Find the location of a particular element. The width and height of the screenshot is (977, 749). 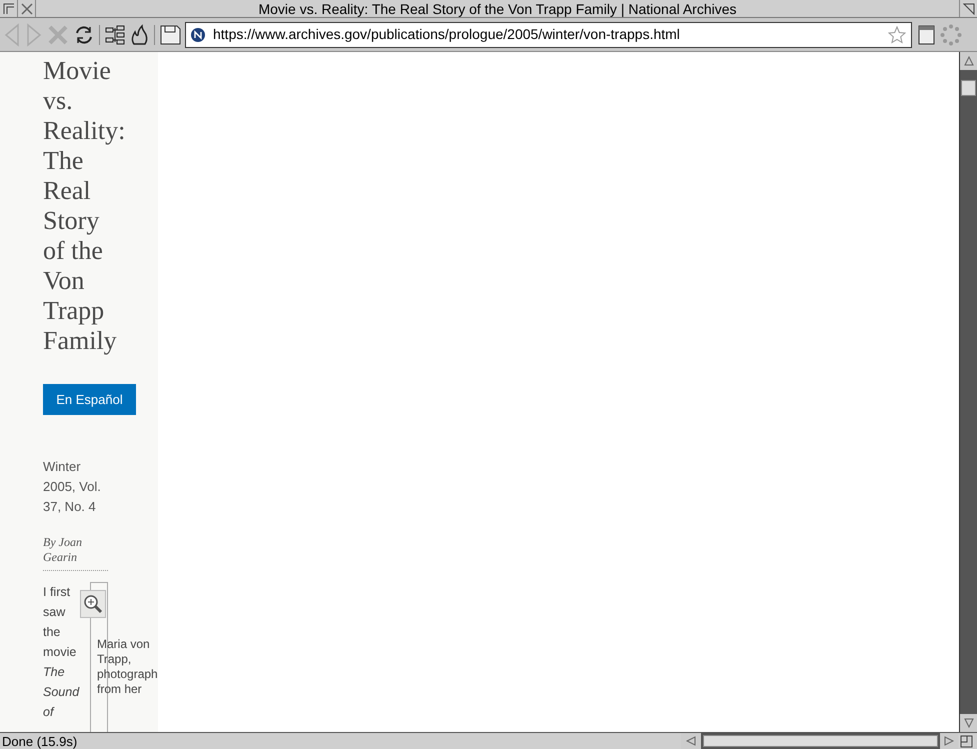

language-button: En Español is located at coordinates (89, 399).